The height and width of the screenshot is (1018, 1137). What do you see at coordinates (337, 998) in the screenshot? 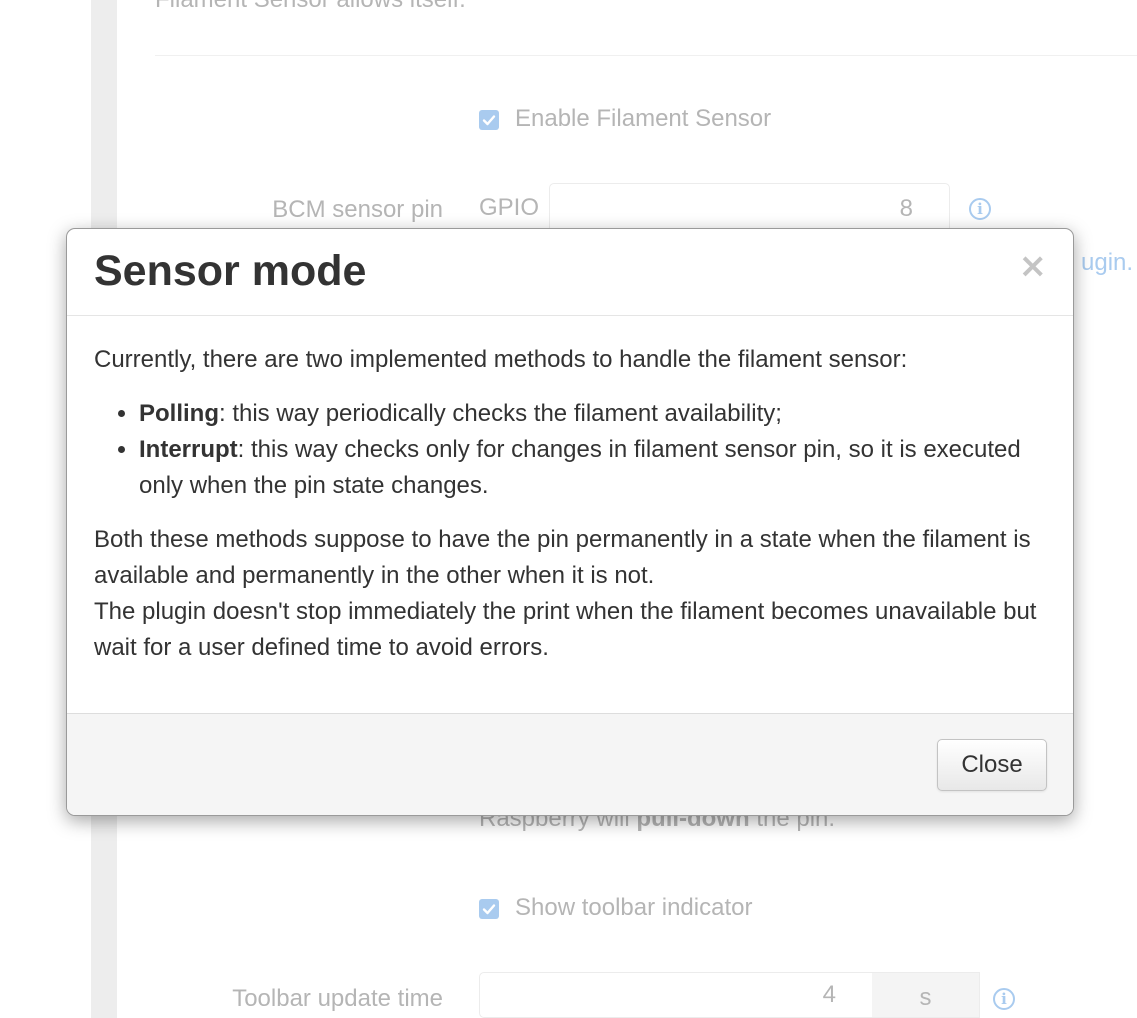
I see `toolbar-update-time-label: Toolbar update time` at bounding box center [337, 998].